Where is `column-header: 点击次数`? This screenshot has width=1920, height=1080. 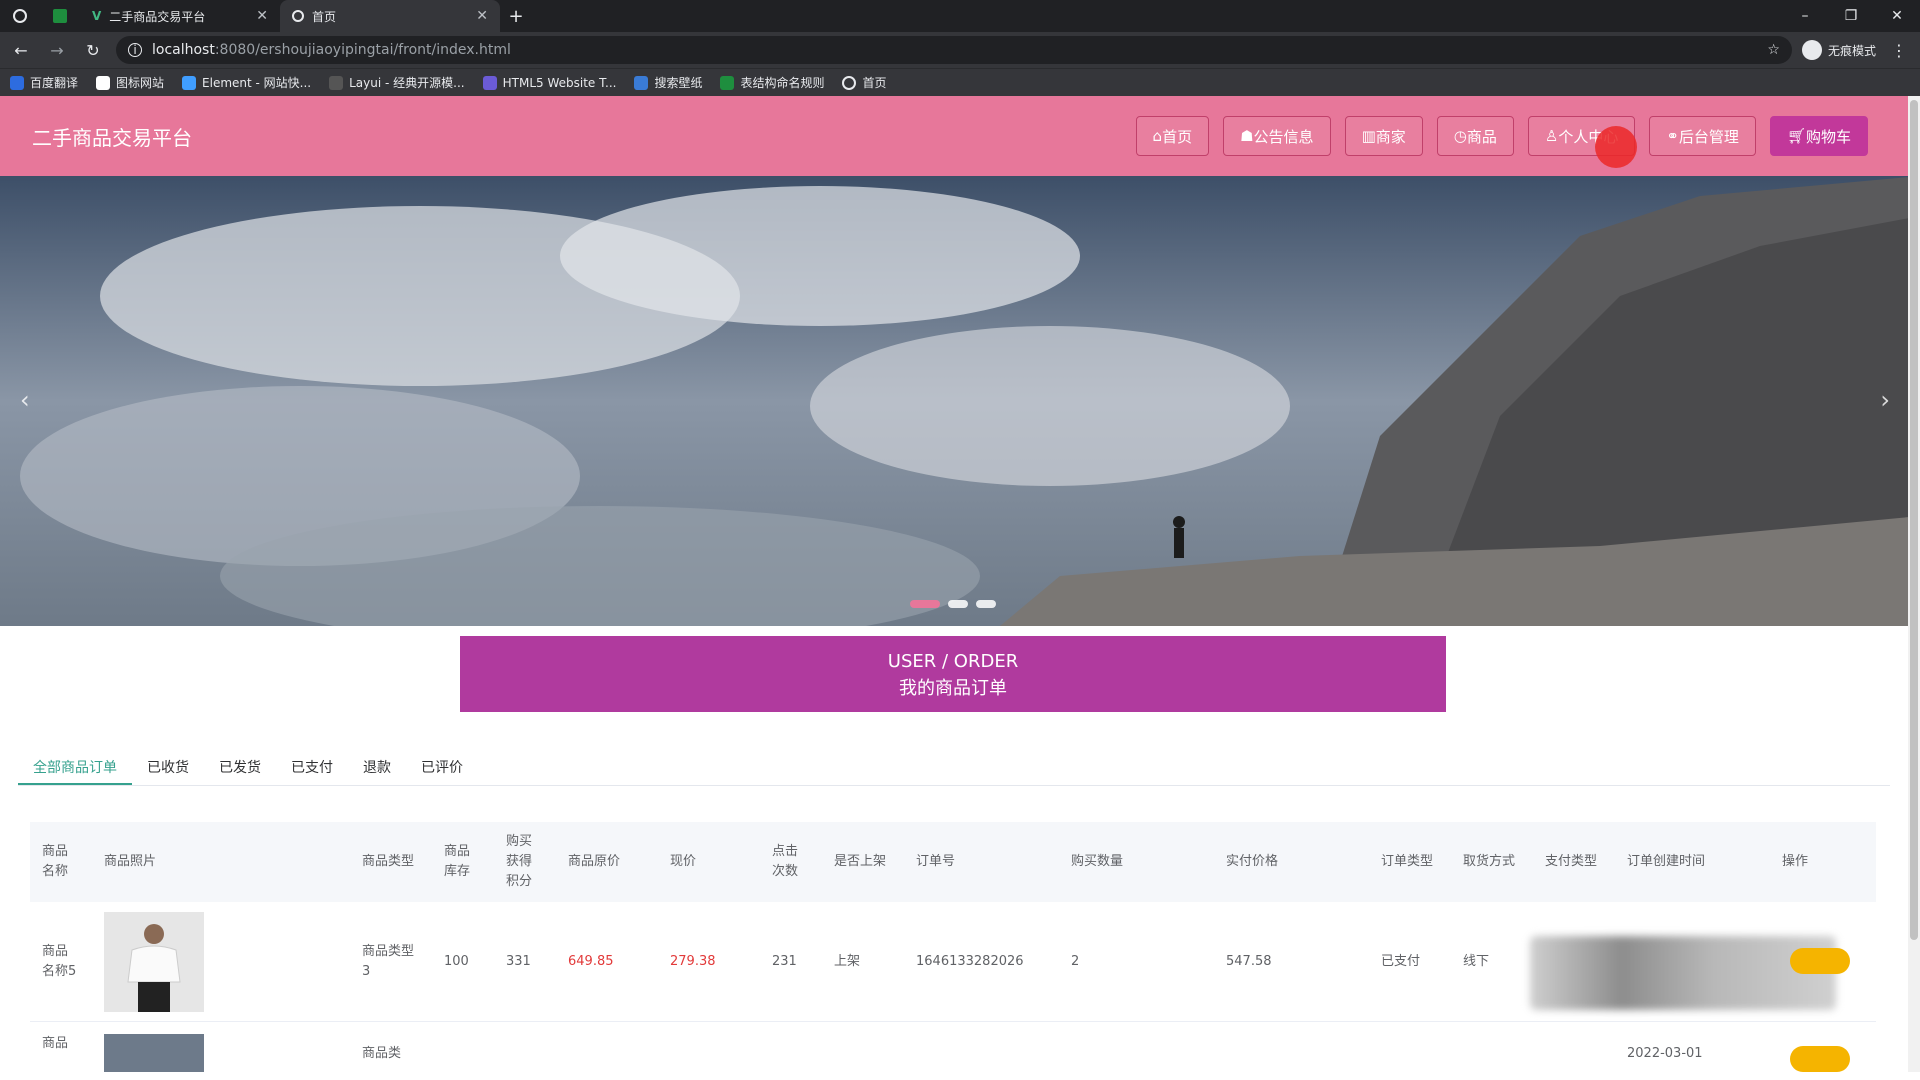 column-header: 点击次数 is located at coordinates (785, 861).